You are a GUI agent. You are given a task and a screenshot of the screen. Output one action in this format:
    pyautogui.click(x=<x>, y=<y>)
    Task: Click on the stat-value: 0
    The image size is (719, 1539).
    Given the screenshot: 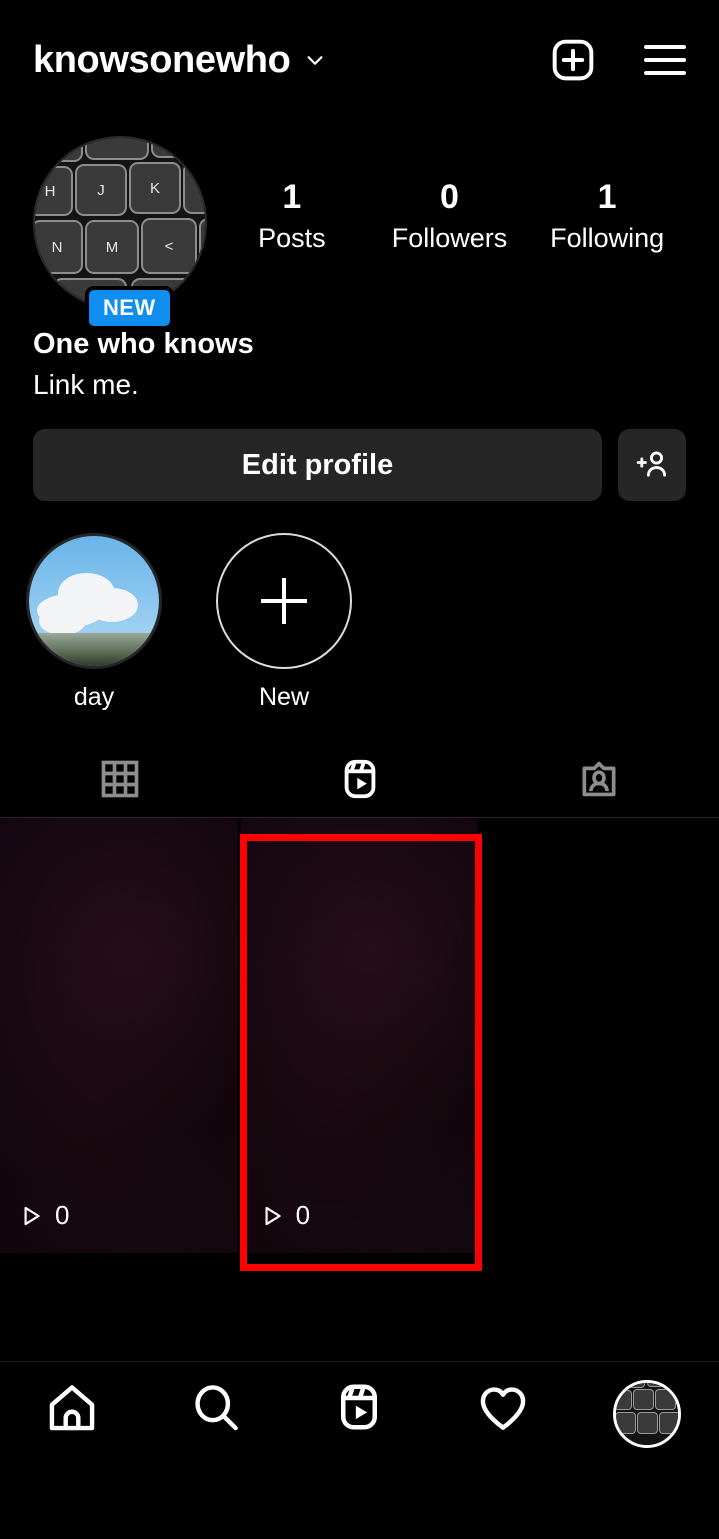 What is the action you would take?
    pyautogui.click(x=449, y=197)
    